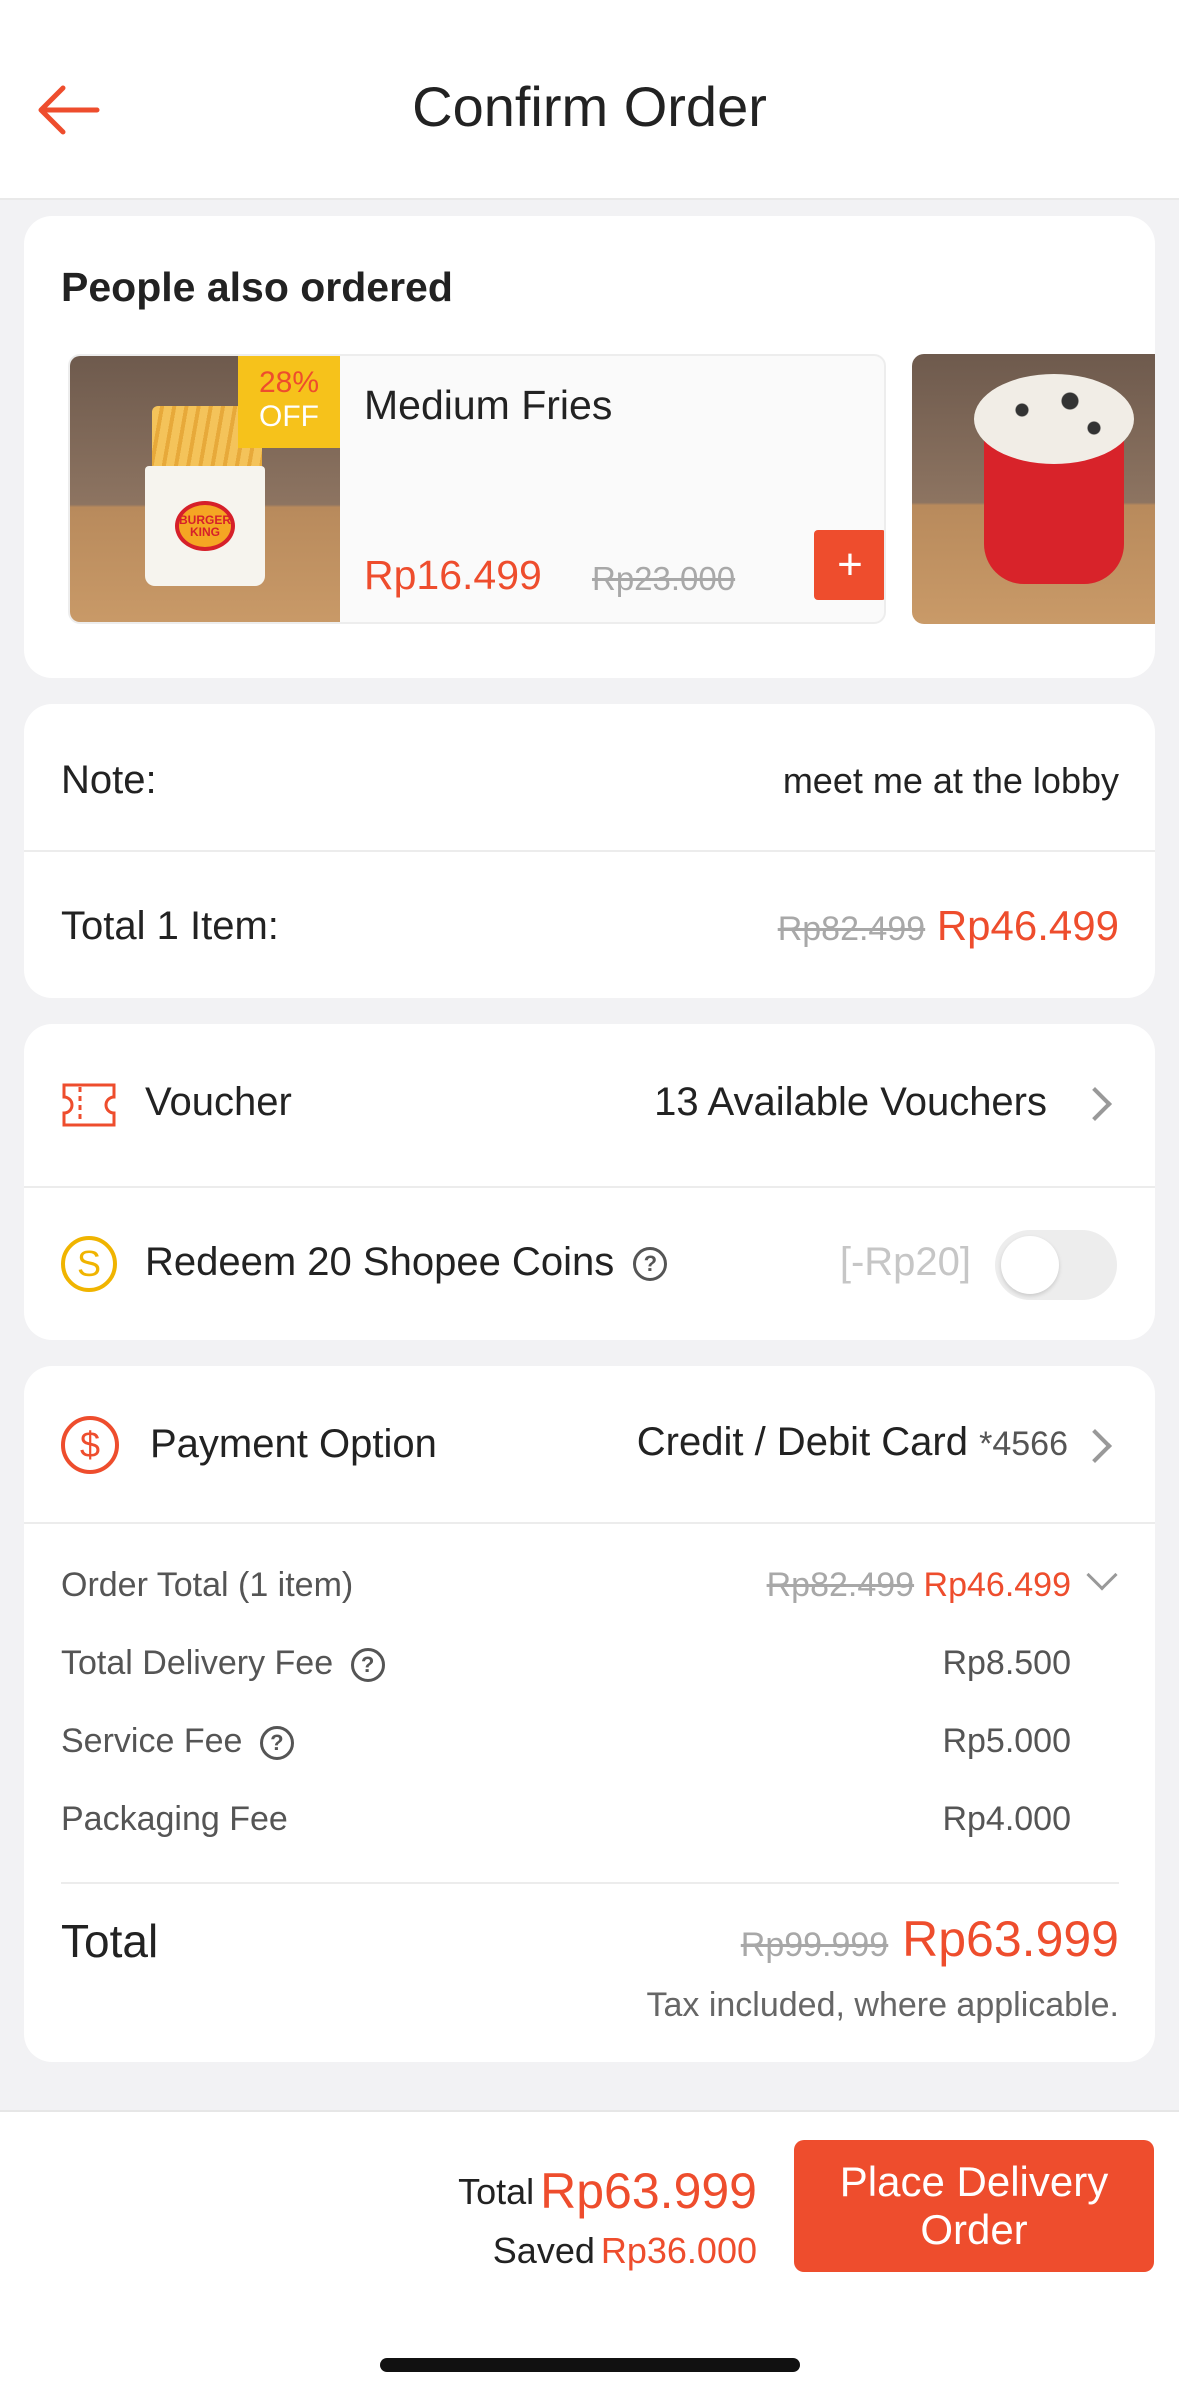  I want to click on total-new: Rp63.999, so click(1010, 1939).